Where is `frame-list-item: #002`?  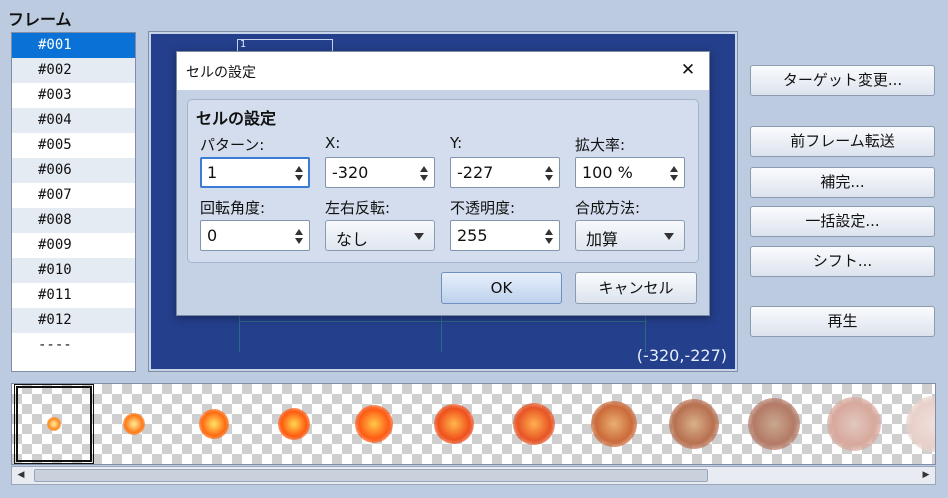
frame-list-item: #002 is located at coordinates (73, 70).